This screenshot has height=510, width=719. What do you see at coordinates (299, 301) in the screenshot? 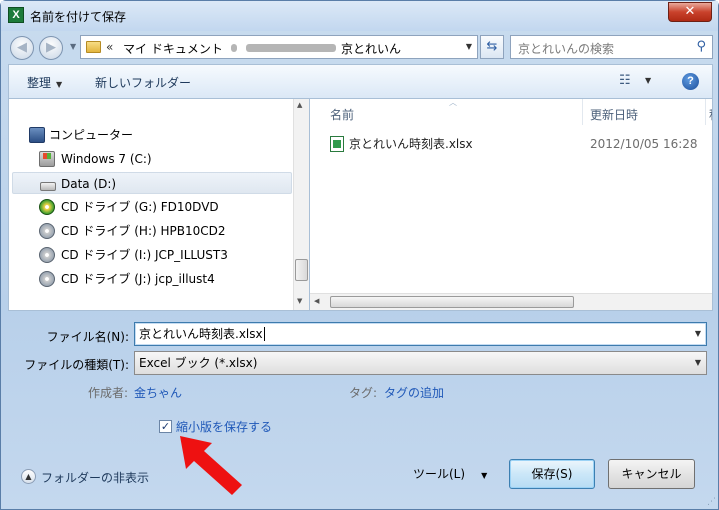
I see `scroll-down-icon: ▼` at bounding box center [299, 301].